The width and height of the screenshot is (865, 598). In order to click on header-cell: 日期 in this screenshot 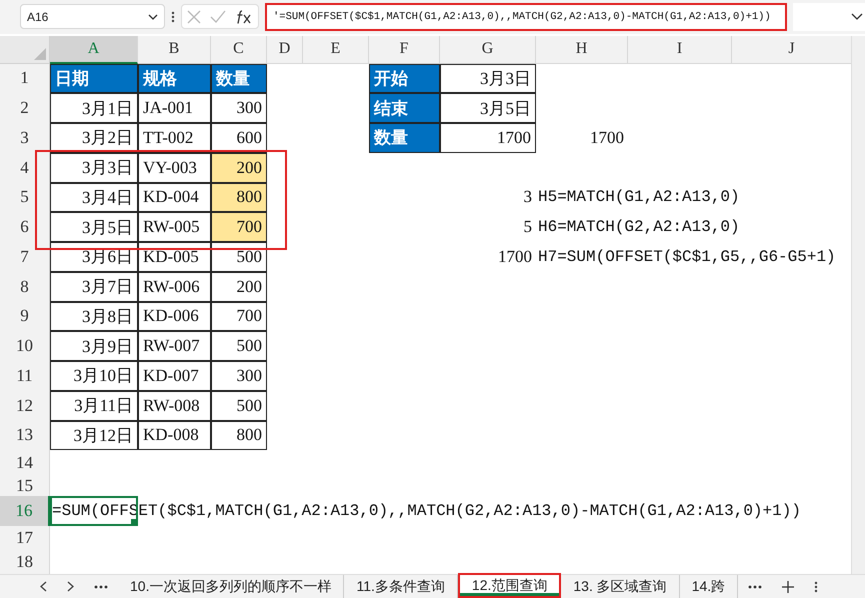, I will do `click(94, 79)`.